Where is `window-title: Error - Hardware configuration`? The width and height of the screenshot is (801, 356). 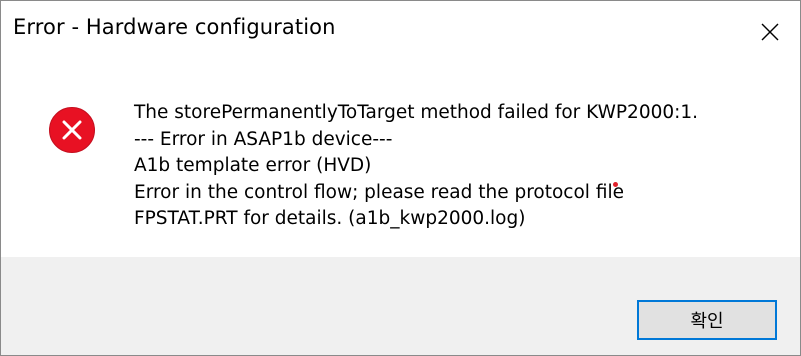
window-title: Error - Hardware configuration is located at coordinates (174, 27).